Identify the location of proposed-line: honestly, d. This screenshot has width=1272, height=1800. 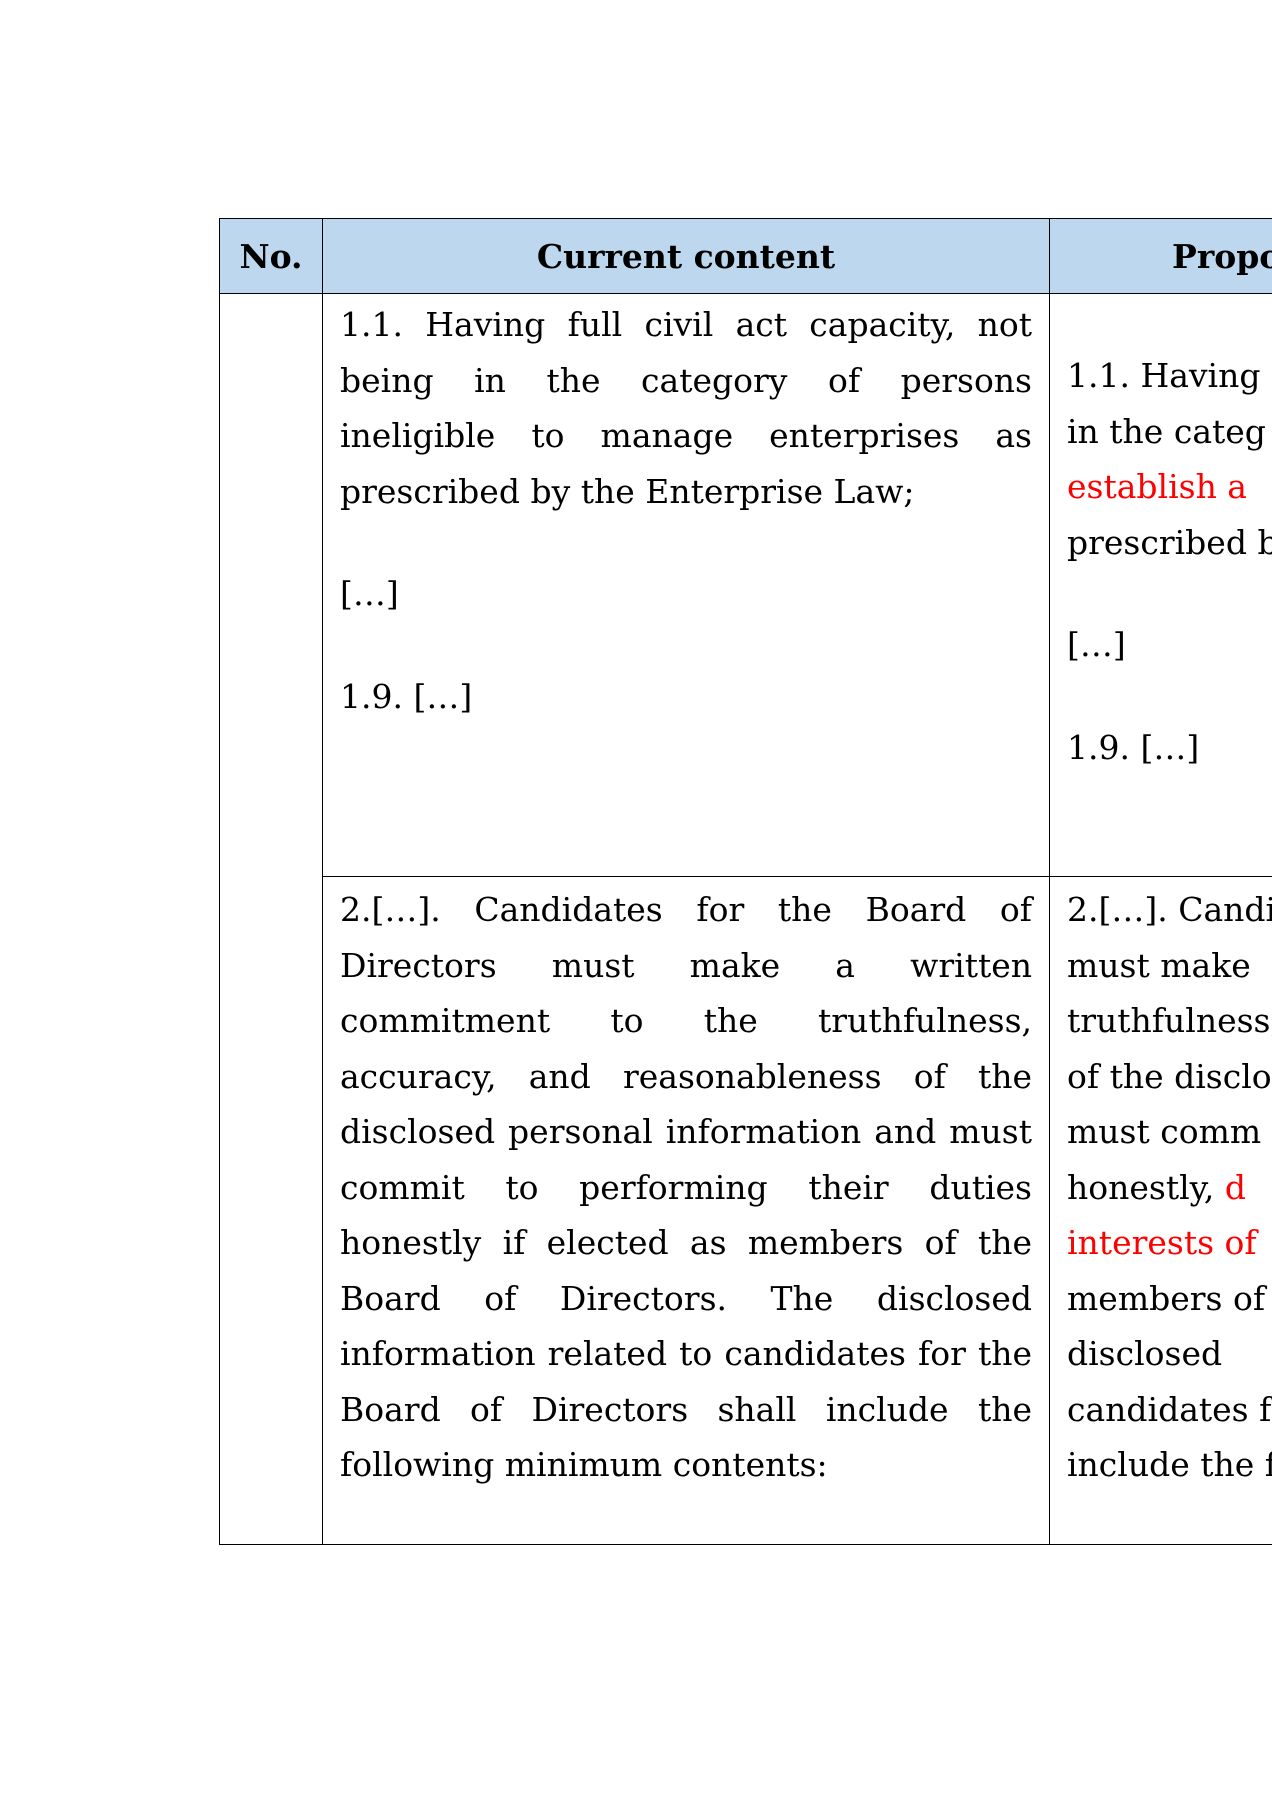
(1169, 1188).